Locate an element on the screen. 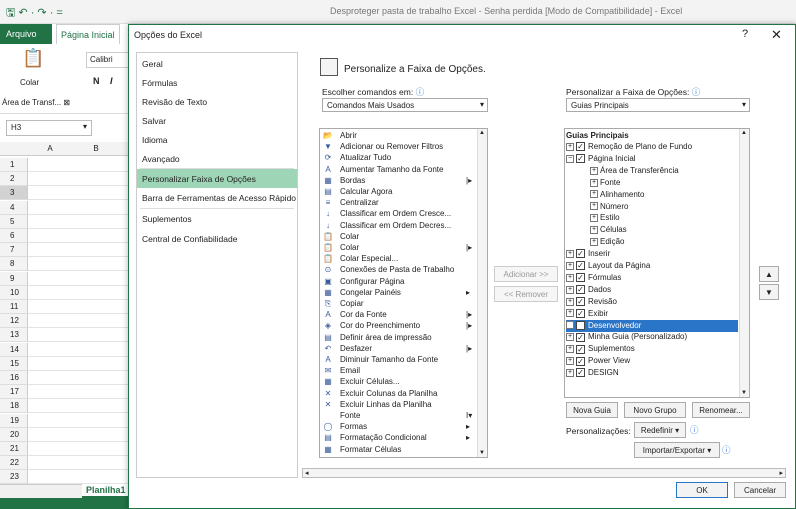 The height and width of the screenshot is (509, 796). row-header: 17 is located at coordinates (14, 392).